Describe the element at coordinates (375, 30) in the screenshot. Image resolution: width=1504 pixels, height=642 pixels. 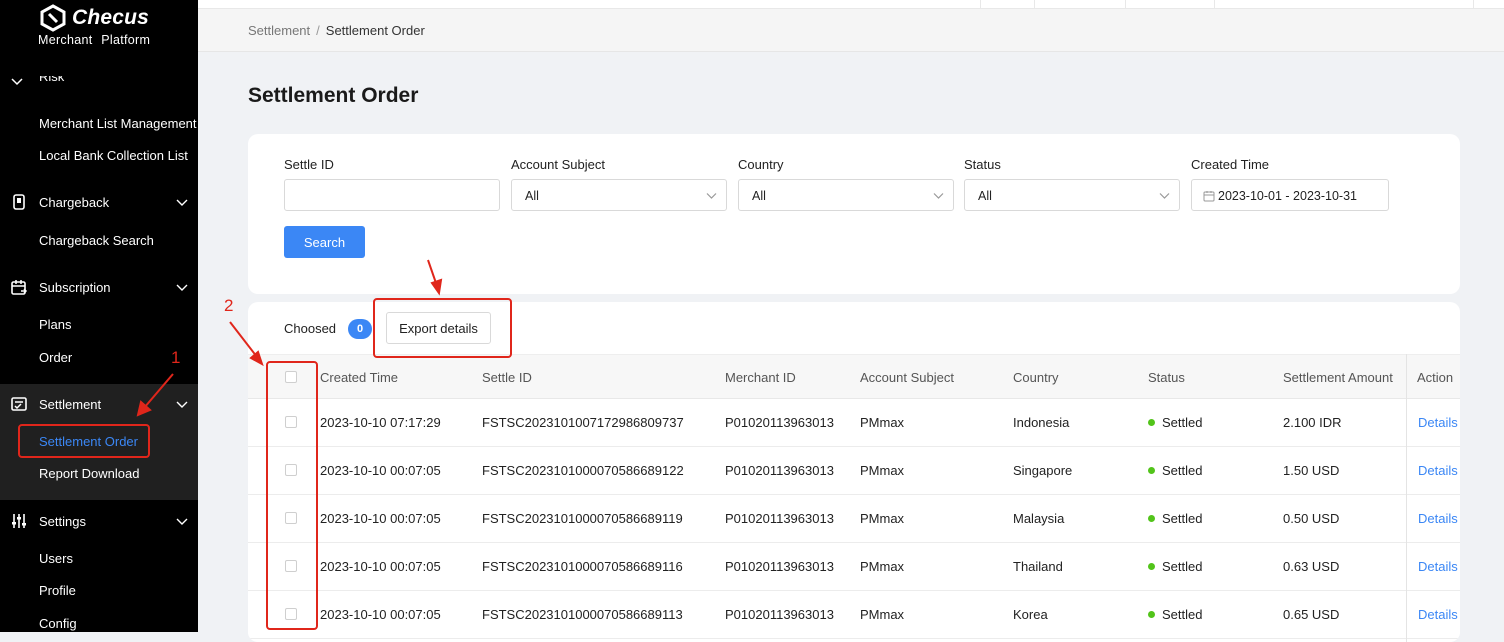
I see `breadcrumb-current: Settlement Order` at that location.